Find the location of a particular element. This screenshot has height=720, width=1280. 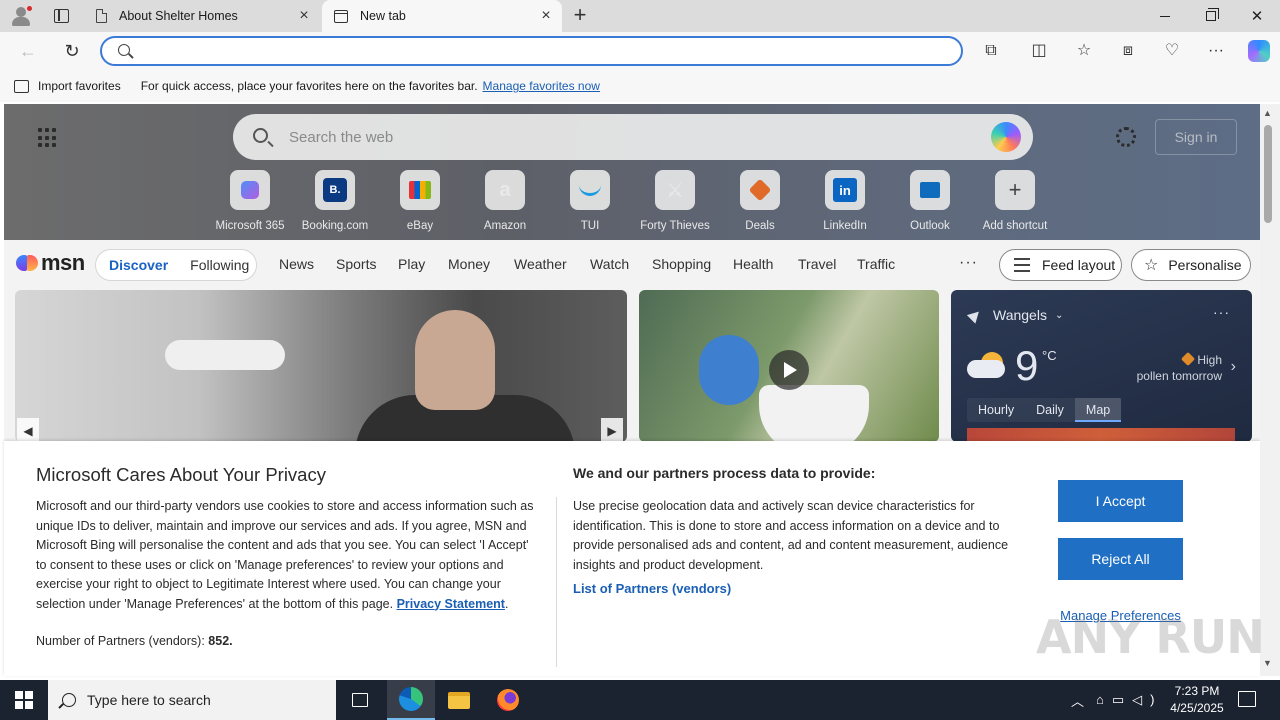

weather-map is located at coordinates (1101, 435).